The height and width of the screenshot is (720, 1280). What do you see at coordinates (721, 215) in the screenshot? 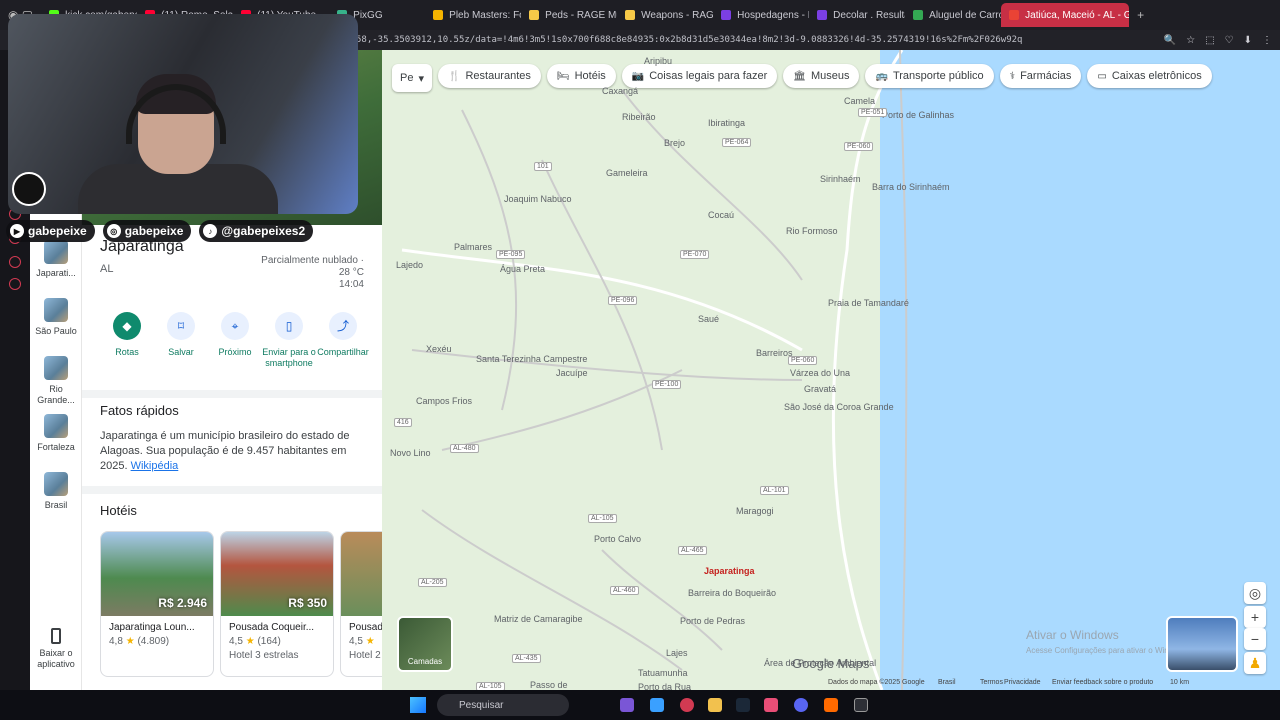
I see `map-label: Cocaú` at bounding box center [721, 215].